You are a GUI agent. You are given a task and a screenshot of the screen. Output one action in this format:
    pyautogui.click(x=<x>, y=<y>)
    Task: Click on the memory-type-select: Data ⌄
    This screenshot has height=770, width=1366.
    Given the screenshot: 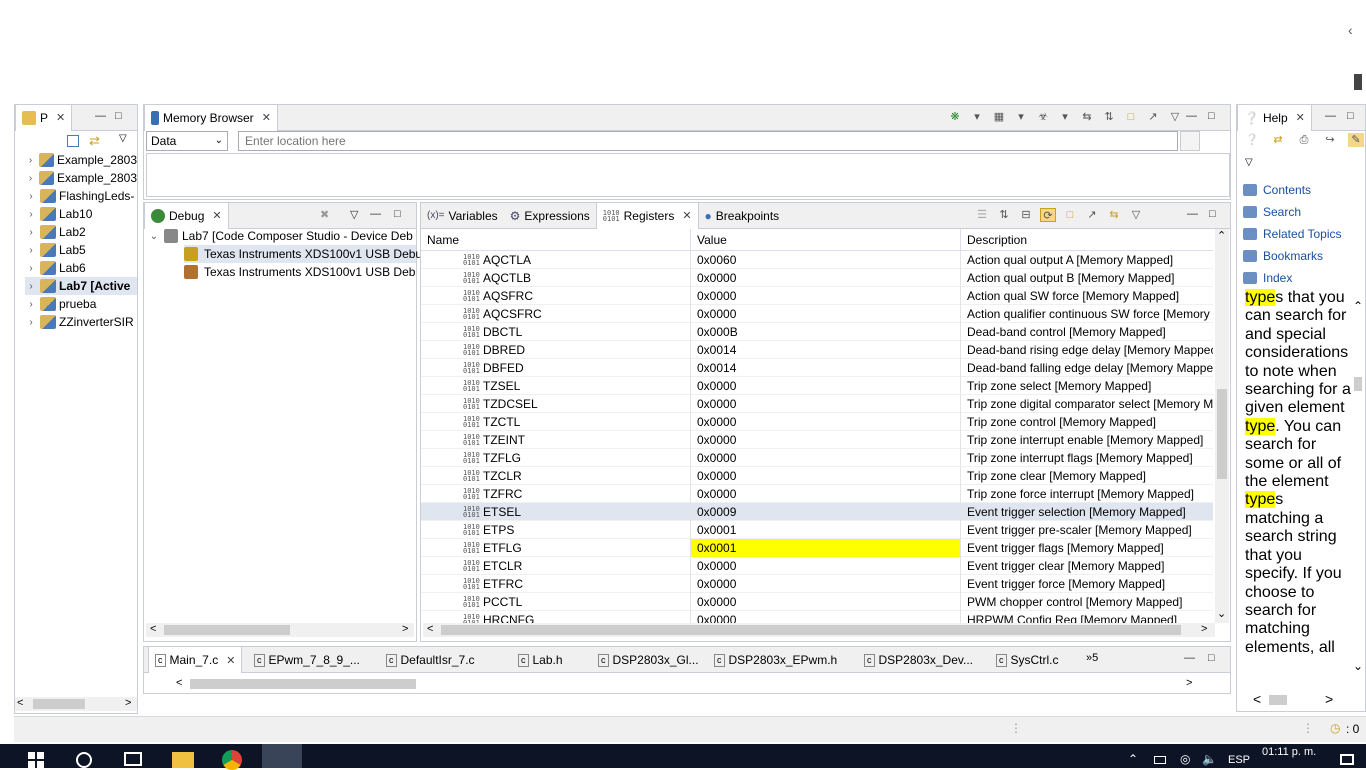 What is the action you would take?
    pyautogui.click(x=187, y=141)
    